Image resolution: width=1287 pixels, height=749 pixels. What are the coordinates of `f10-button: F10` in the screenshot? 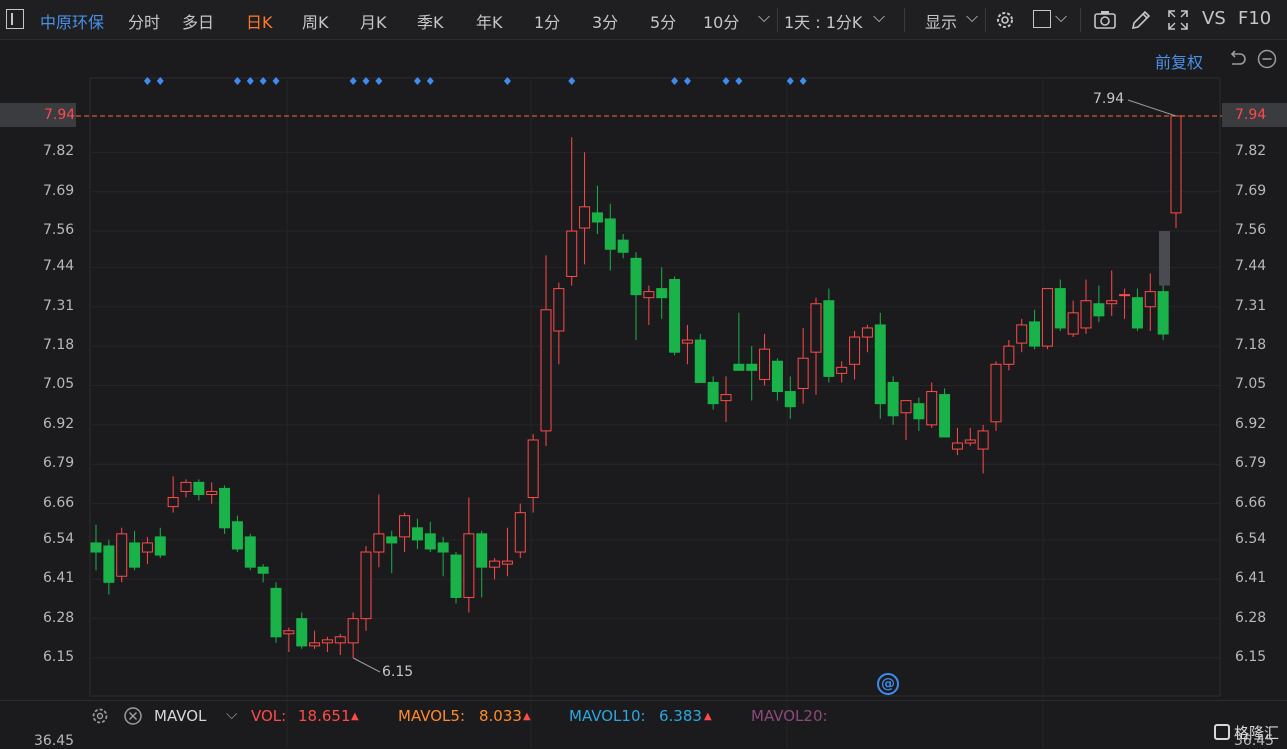 It's located at (1254, 18).